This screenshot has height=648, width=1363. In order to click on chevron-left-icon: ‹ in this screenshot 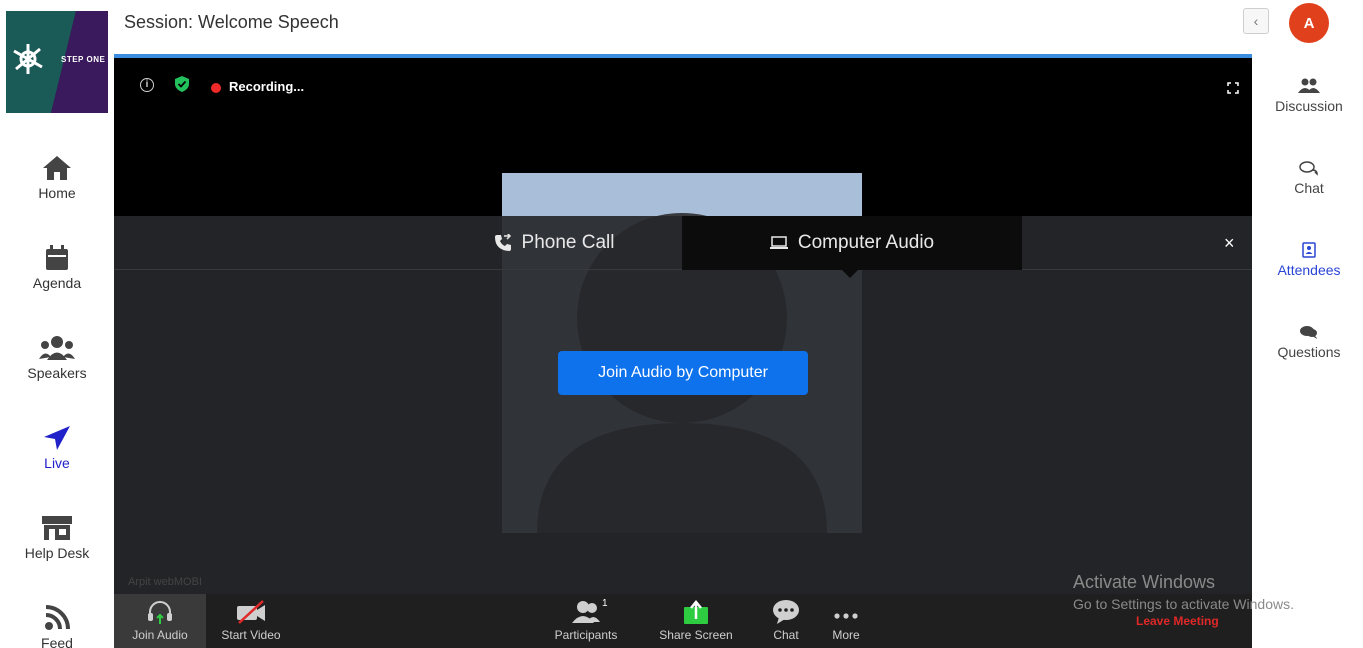, I will do `click(1256, 21)`.